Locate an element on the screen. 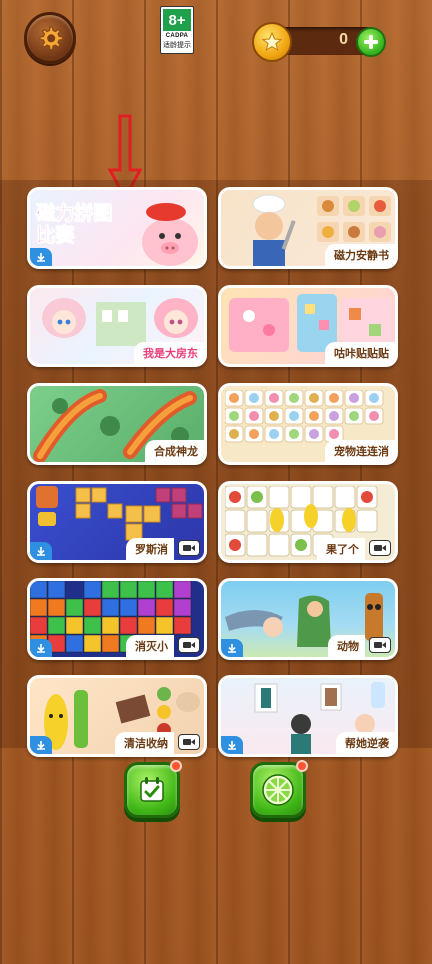 The width and height of the screenshot is (432, 964). food-grid-illustration is located at coordinates (354, 219).